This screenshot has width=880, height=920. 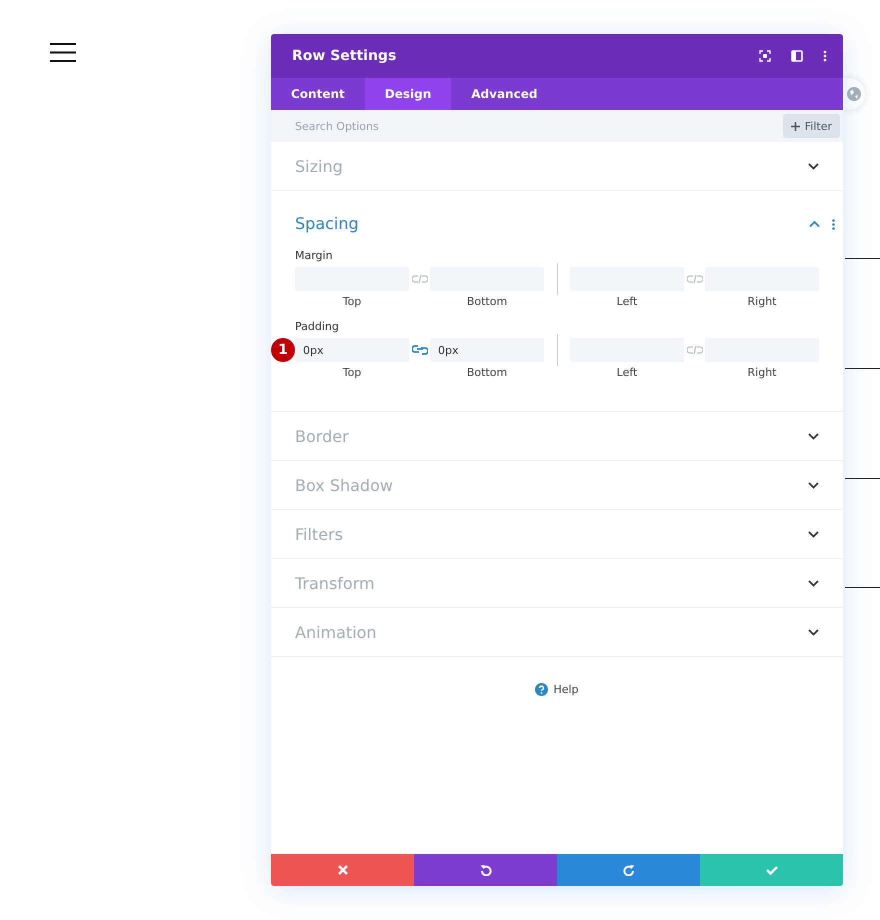 What do you see at coordinates (797, 56) in the screenshot?
I see `sidebar-icon` at bounding box center [797, 56].